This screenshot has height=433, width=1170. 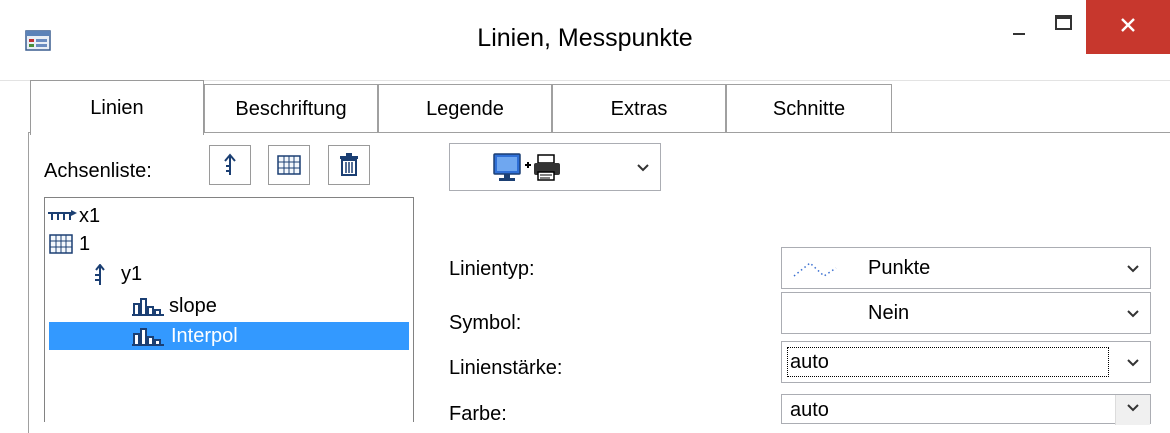 What do you see at coordinates (204, 336) in the screenshot?
I see `tree-item-label: Interpol` at bounding box center [204, 336].